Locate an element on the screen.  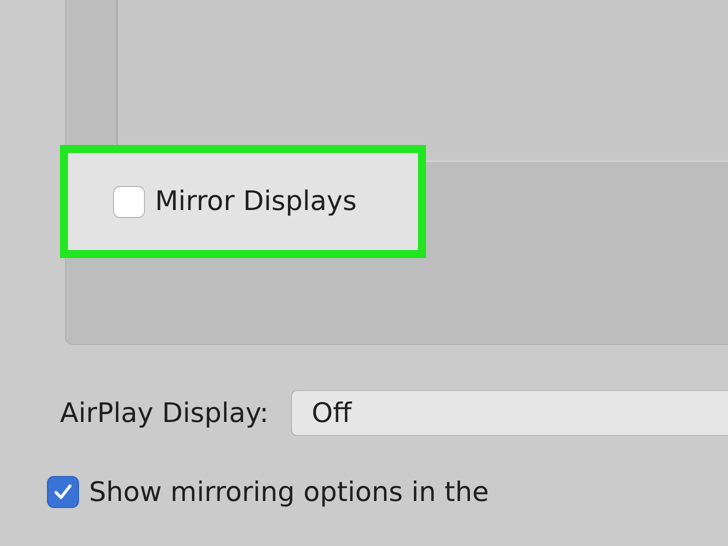
mirror-displays-checkbox is located at coordinates (129, 202).